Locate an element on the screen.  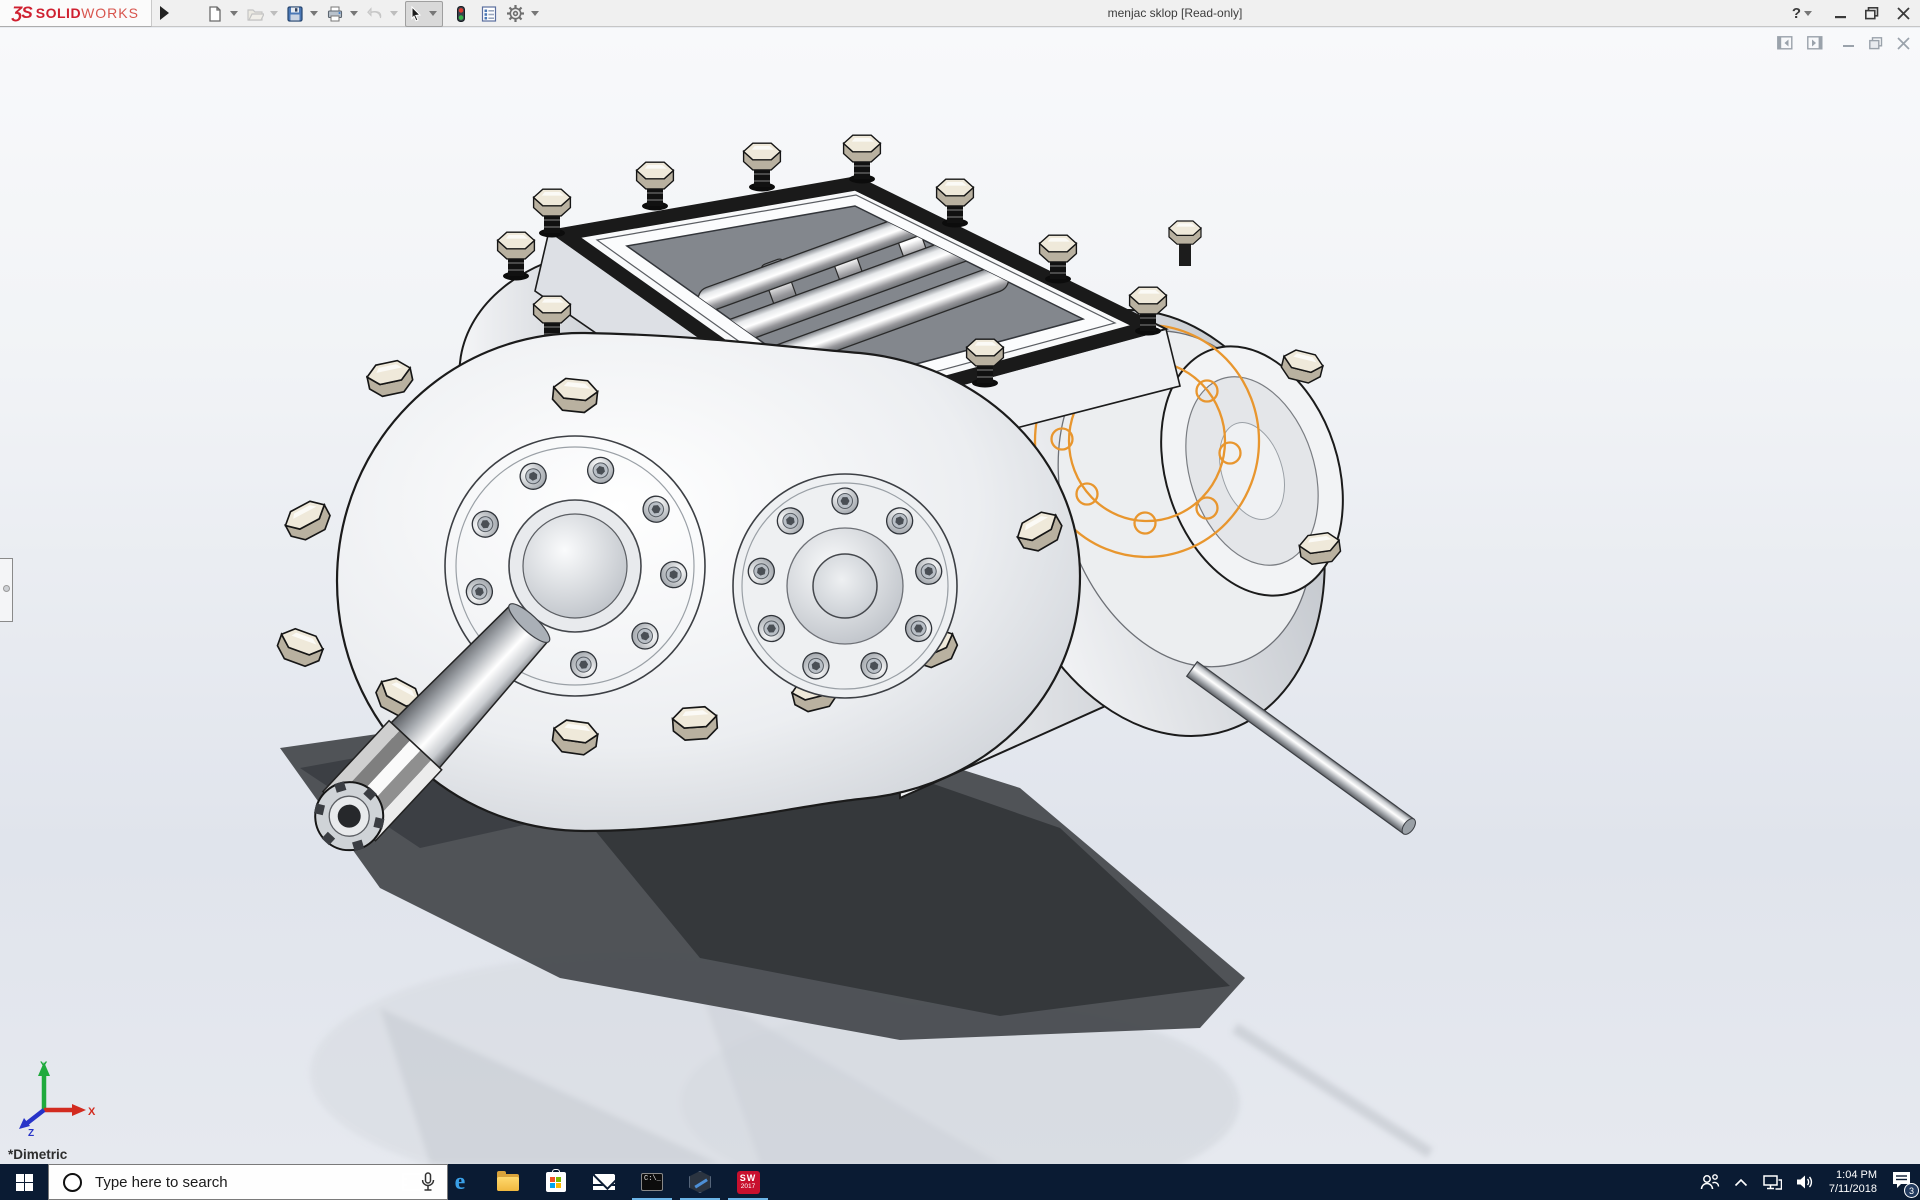
triad-z-label: Z is located at coordinates (31, 1132).